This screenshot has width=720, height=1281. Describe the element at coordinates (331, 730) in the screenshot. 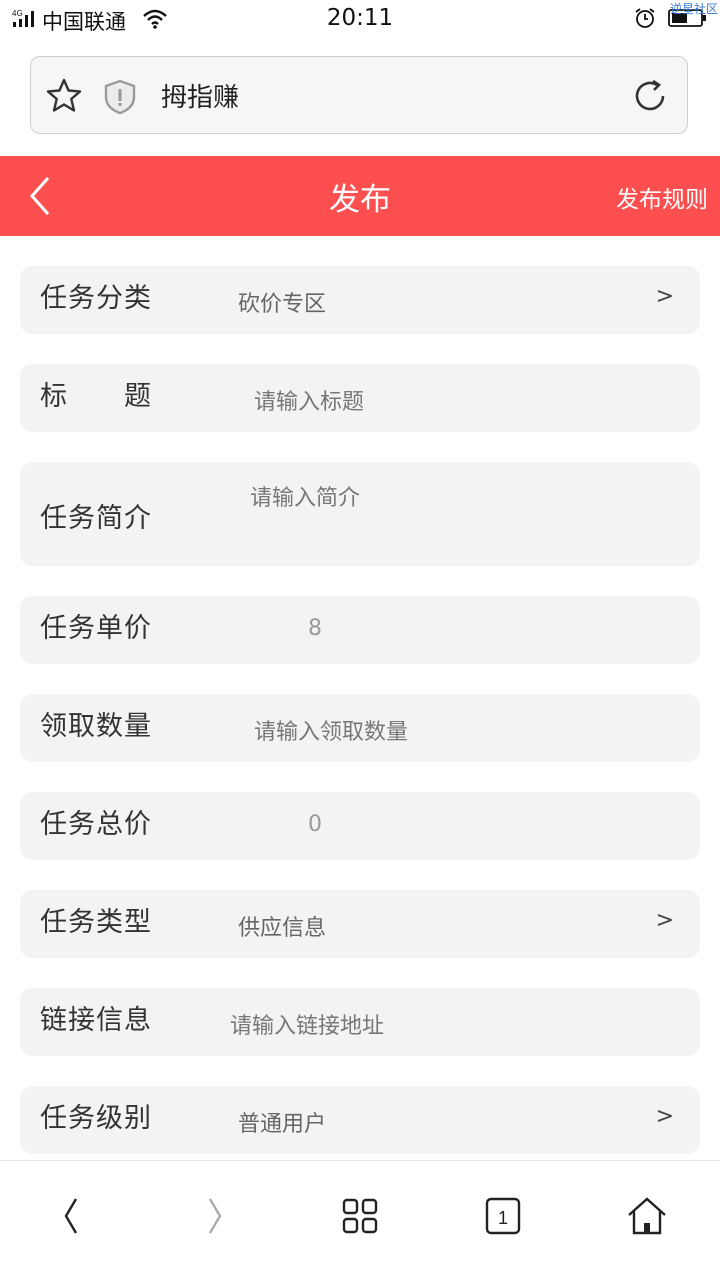

I see `quantity-input: 请输入领取数量` at that location.